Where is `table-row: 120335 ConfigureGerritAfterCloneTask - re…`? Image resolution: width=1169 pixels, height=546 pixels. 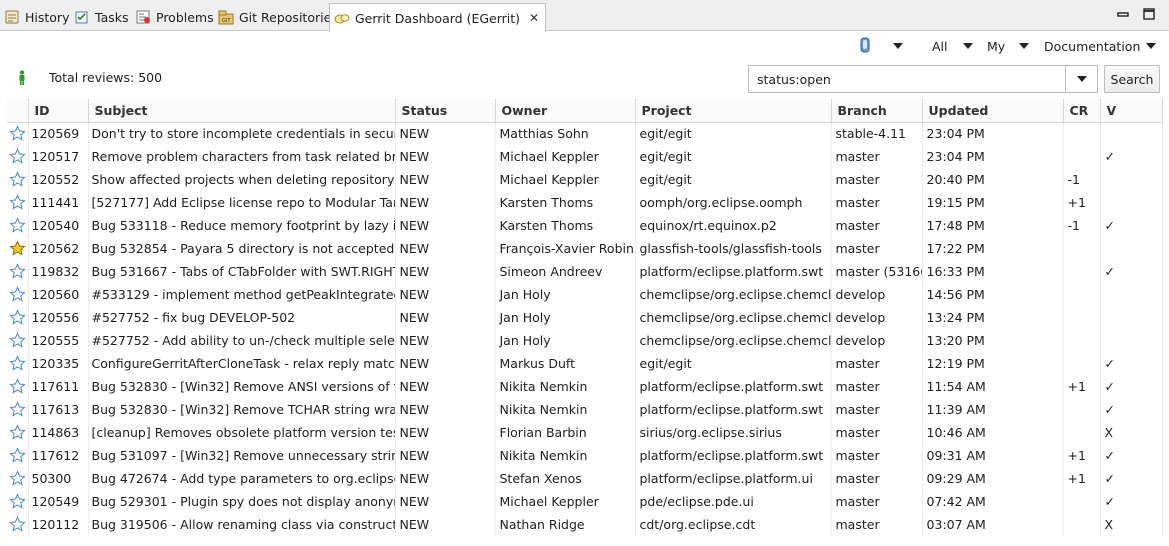 table-row: 120335 ConfigureGerritAfterCloneTask - re… is located at coordinates (585, 363).